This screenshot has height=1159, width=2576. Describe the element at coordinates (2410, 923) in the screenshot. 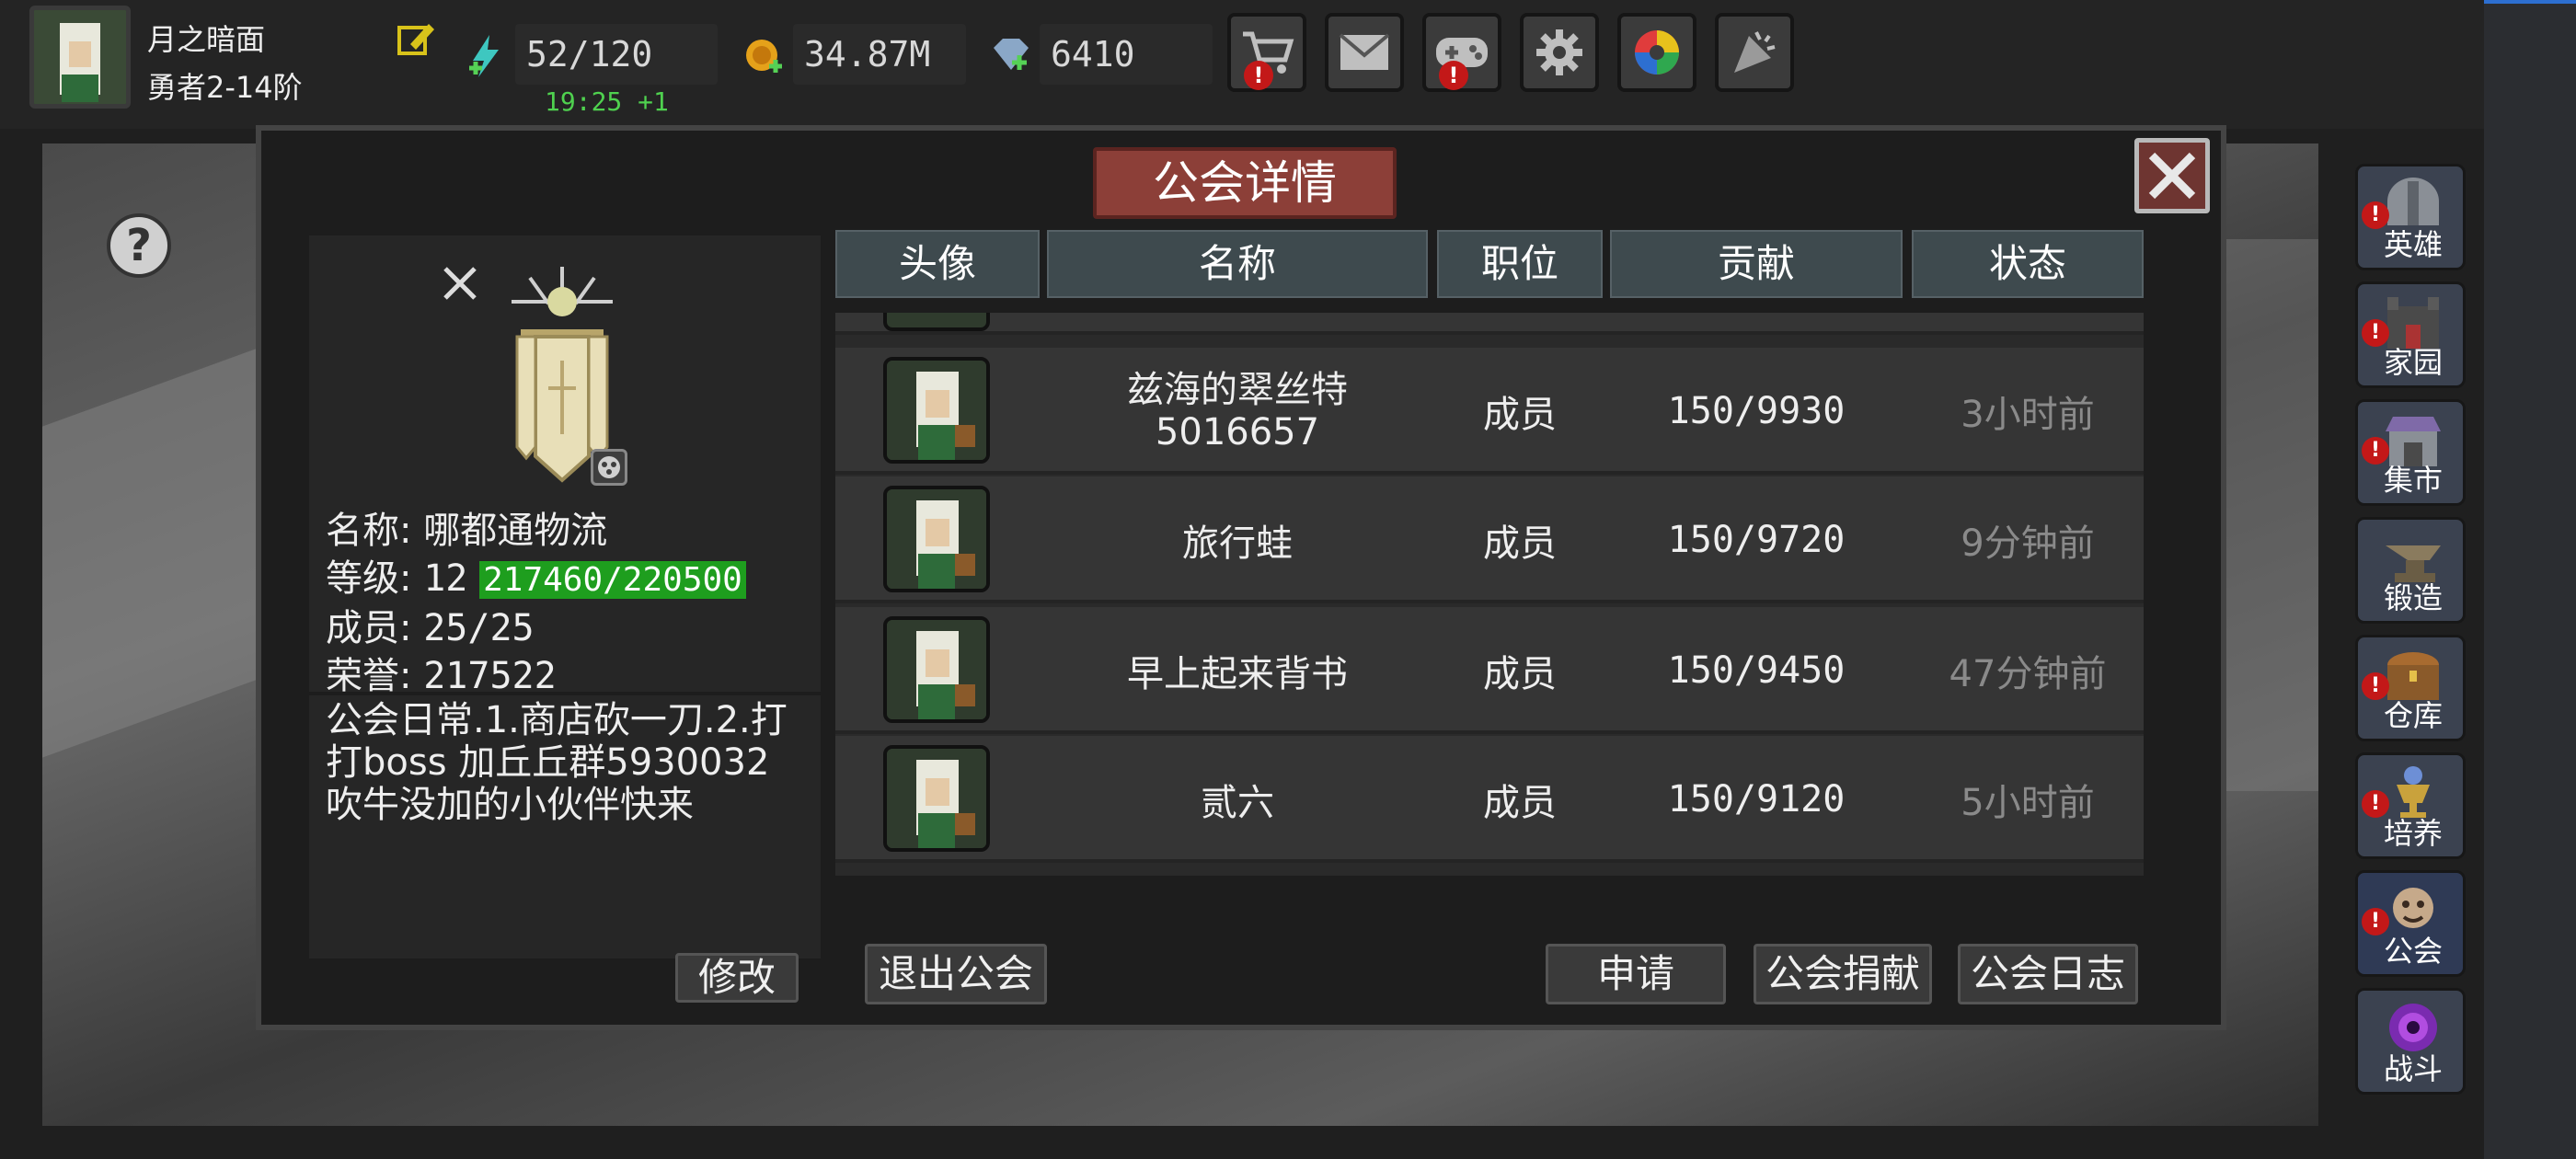

I see `sidebar-item-guild: ! 公会` at that location.